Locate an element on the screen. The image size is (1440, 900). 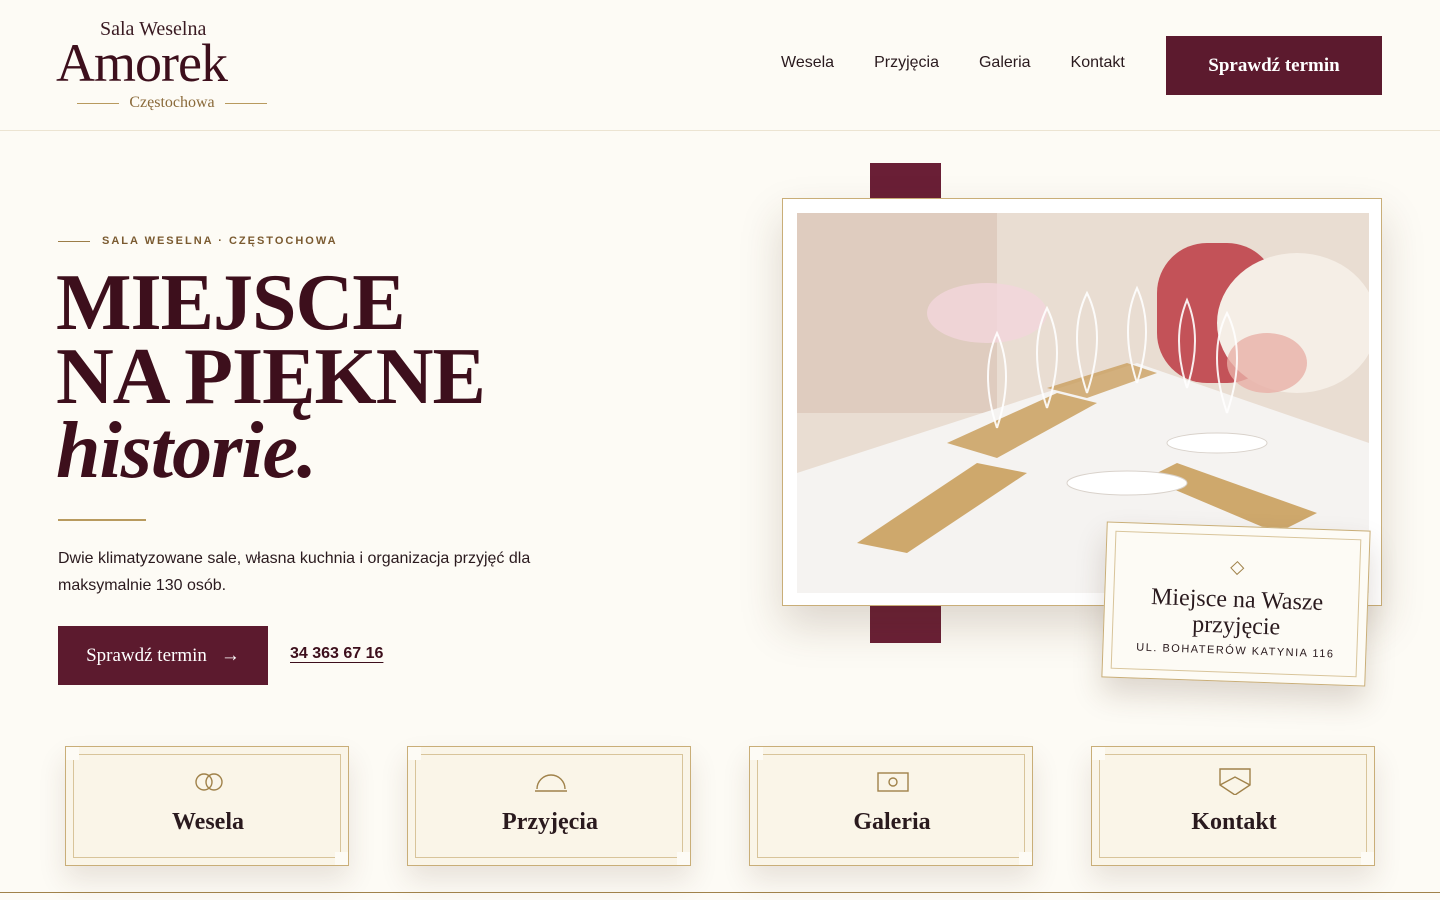
hero-title: MIEJSCE NA PIĘKNE historie. is located at coordinates (271, 377).